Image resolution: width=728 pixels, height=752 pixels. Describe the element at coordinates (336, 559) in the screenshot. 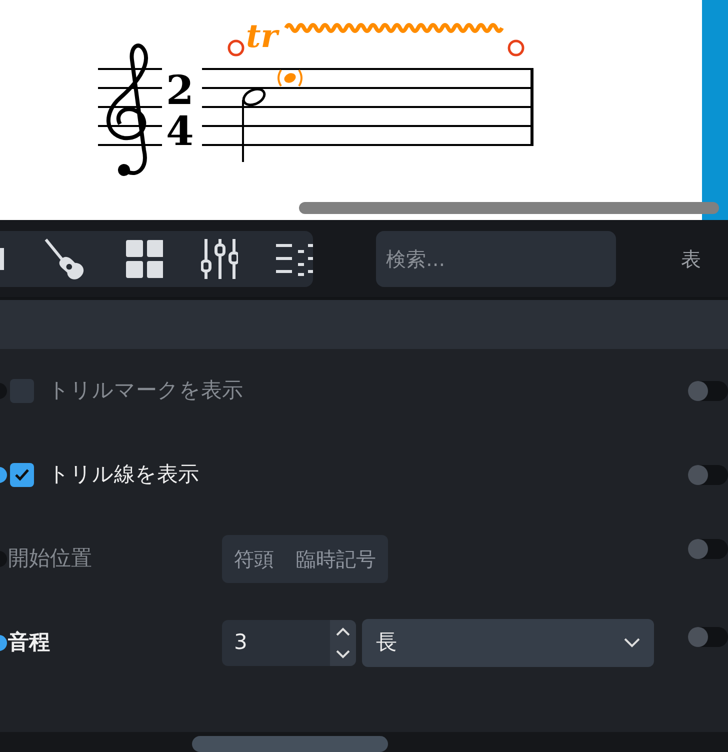

I see `segment-option: 臨時記号` at that location.